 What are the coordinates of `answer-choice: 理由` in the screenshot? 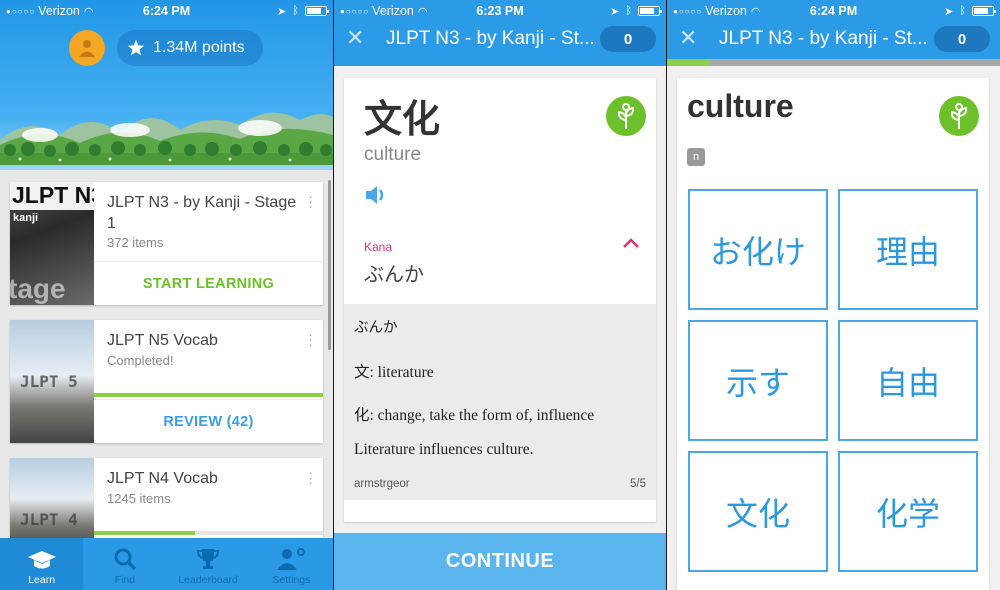 It's located at (908, 249).